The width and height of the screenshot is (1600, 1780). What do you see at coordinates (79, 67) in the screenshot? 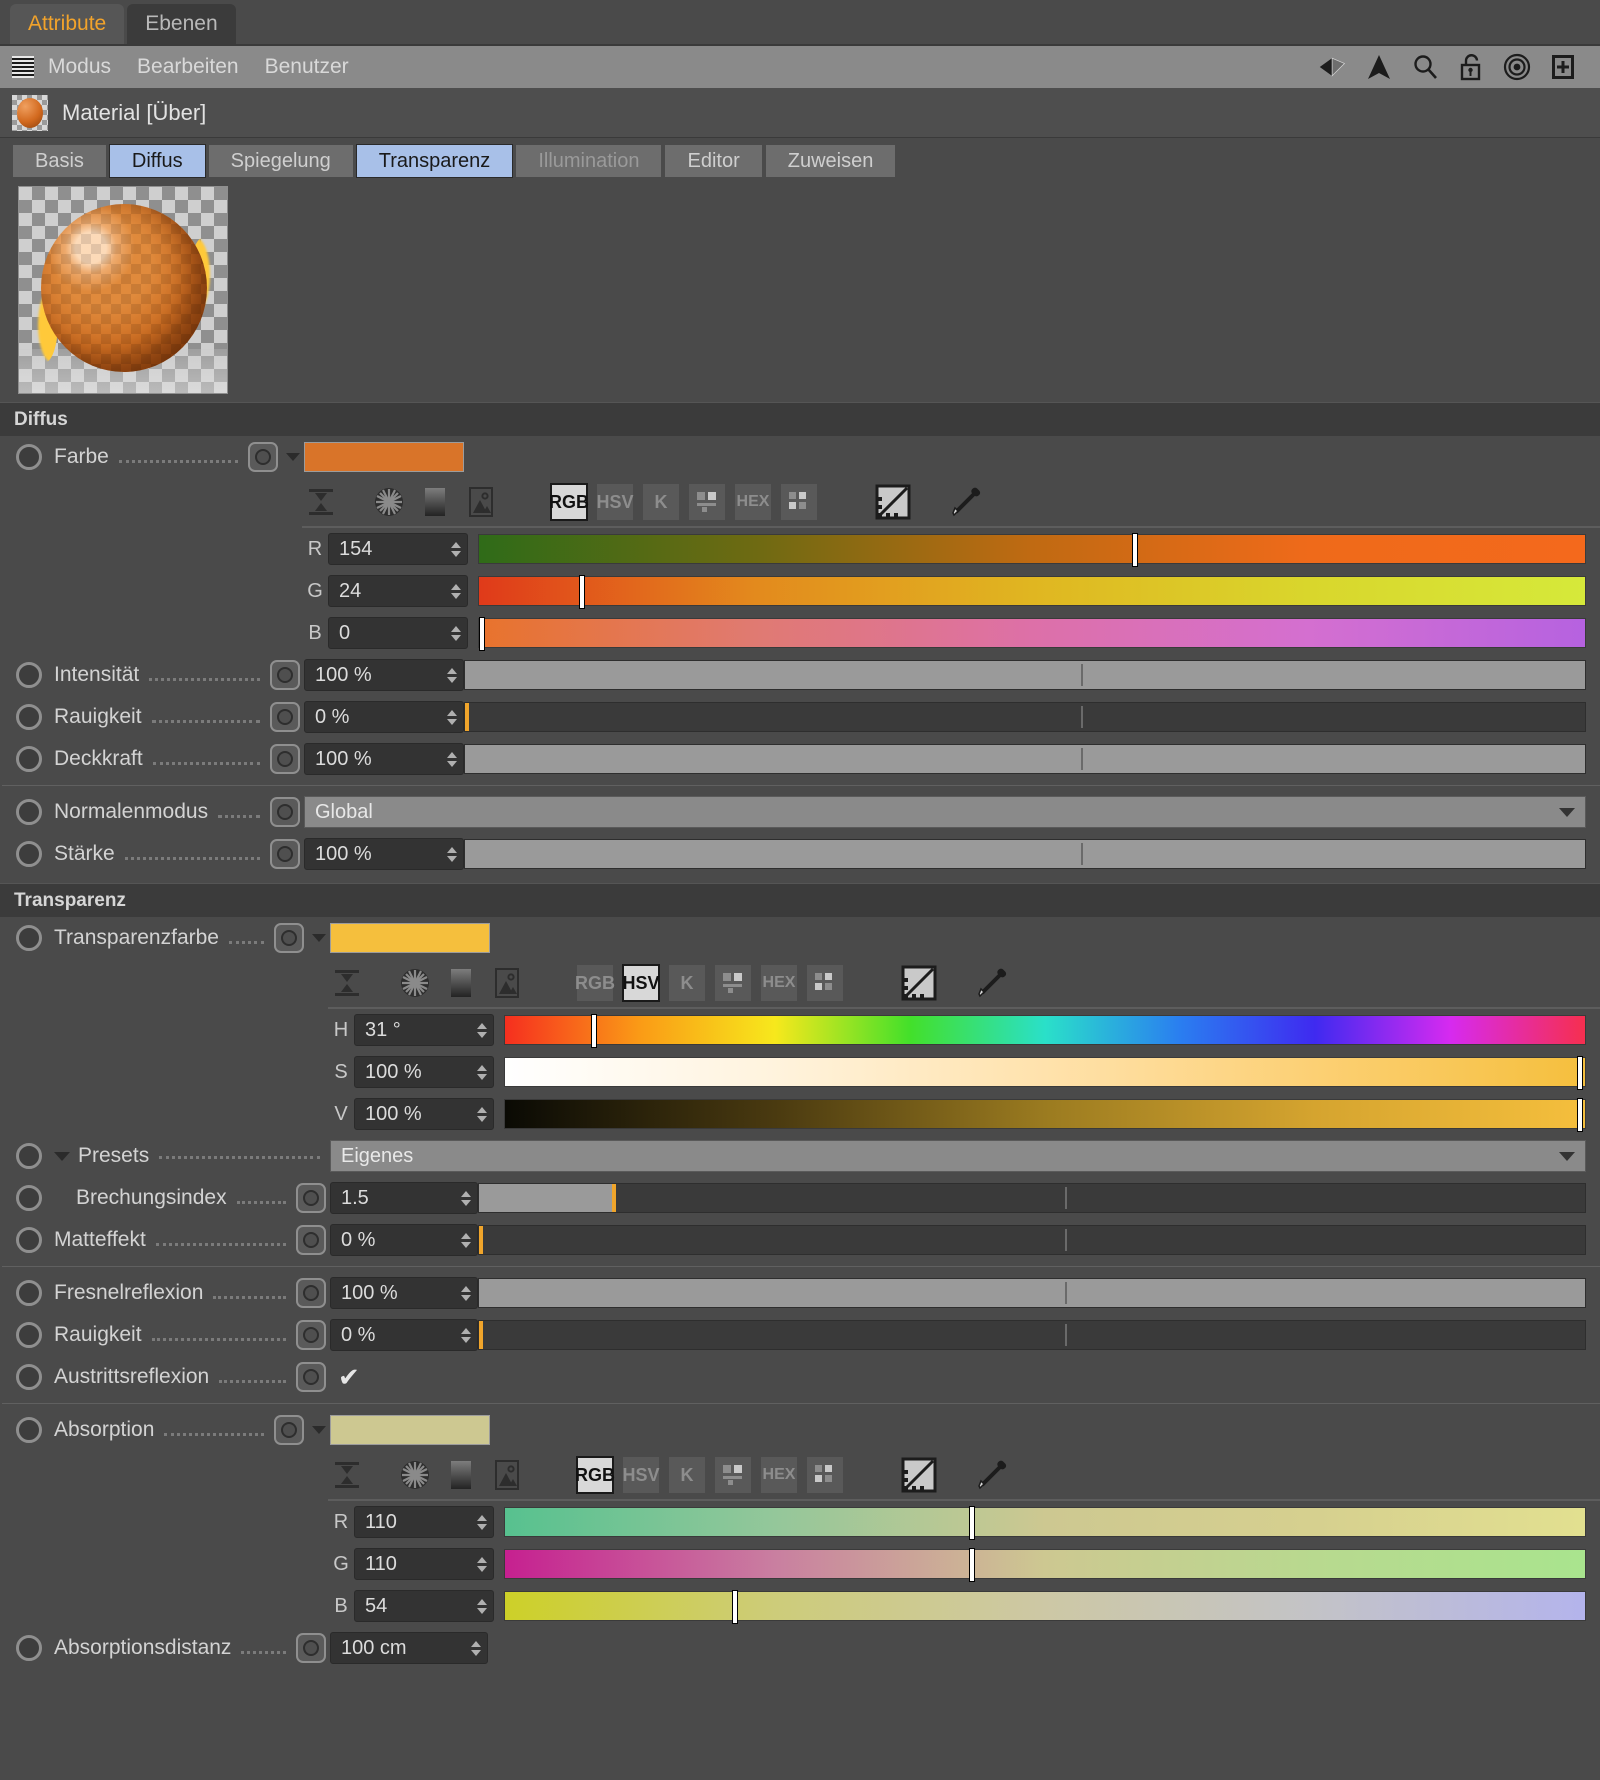
I see `menu-item-modus: Modus` at bounding box center [79, 67].